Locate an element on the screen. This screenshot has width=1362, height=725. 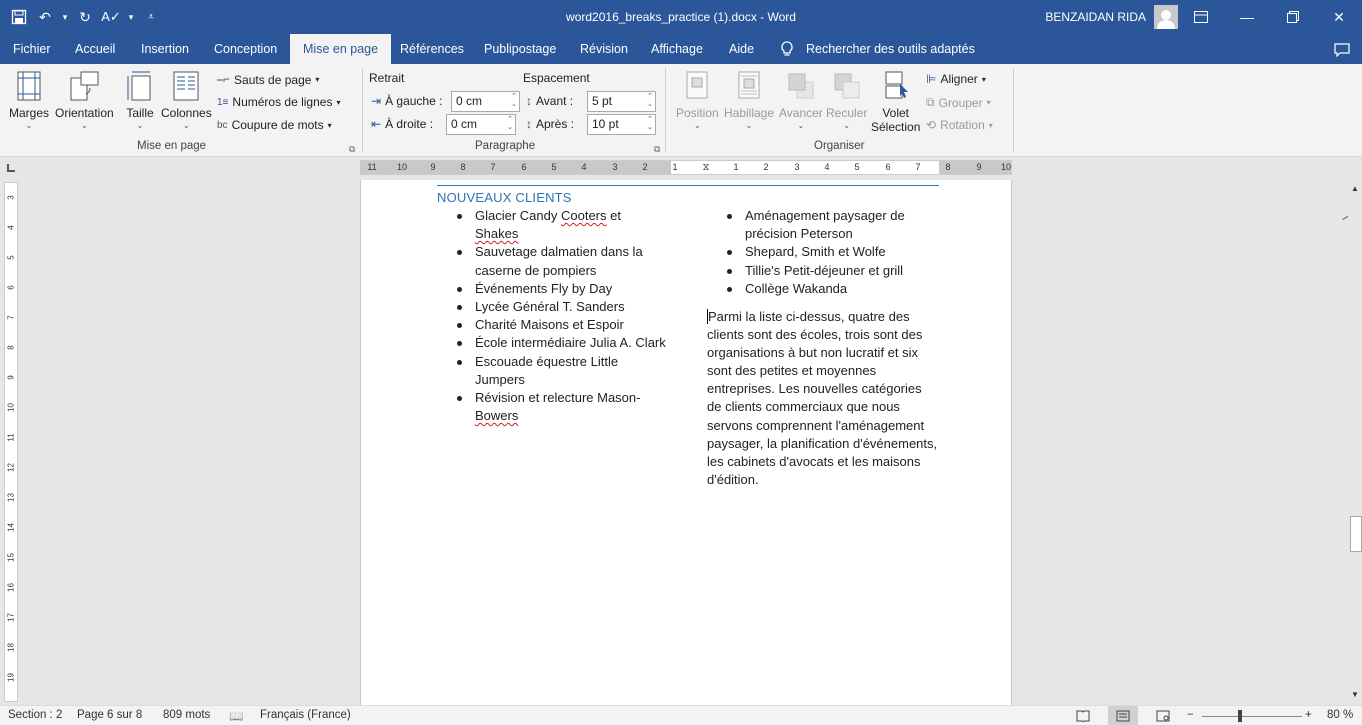
hyphenation-button: bc Coupure de mots ▾ is located at coordinates (274, 125).